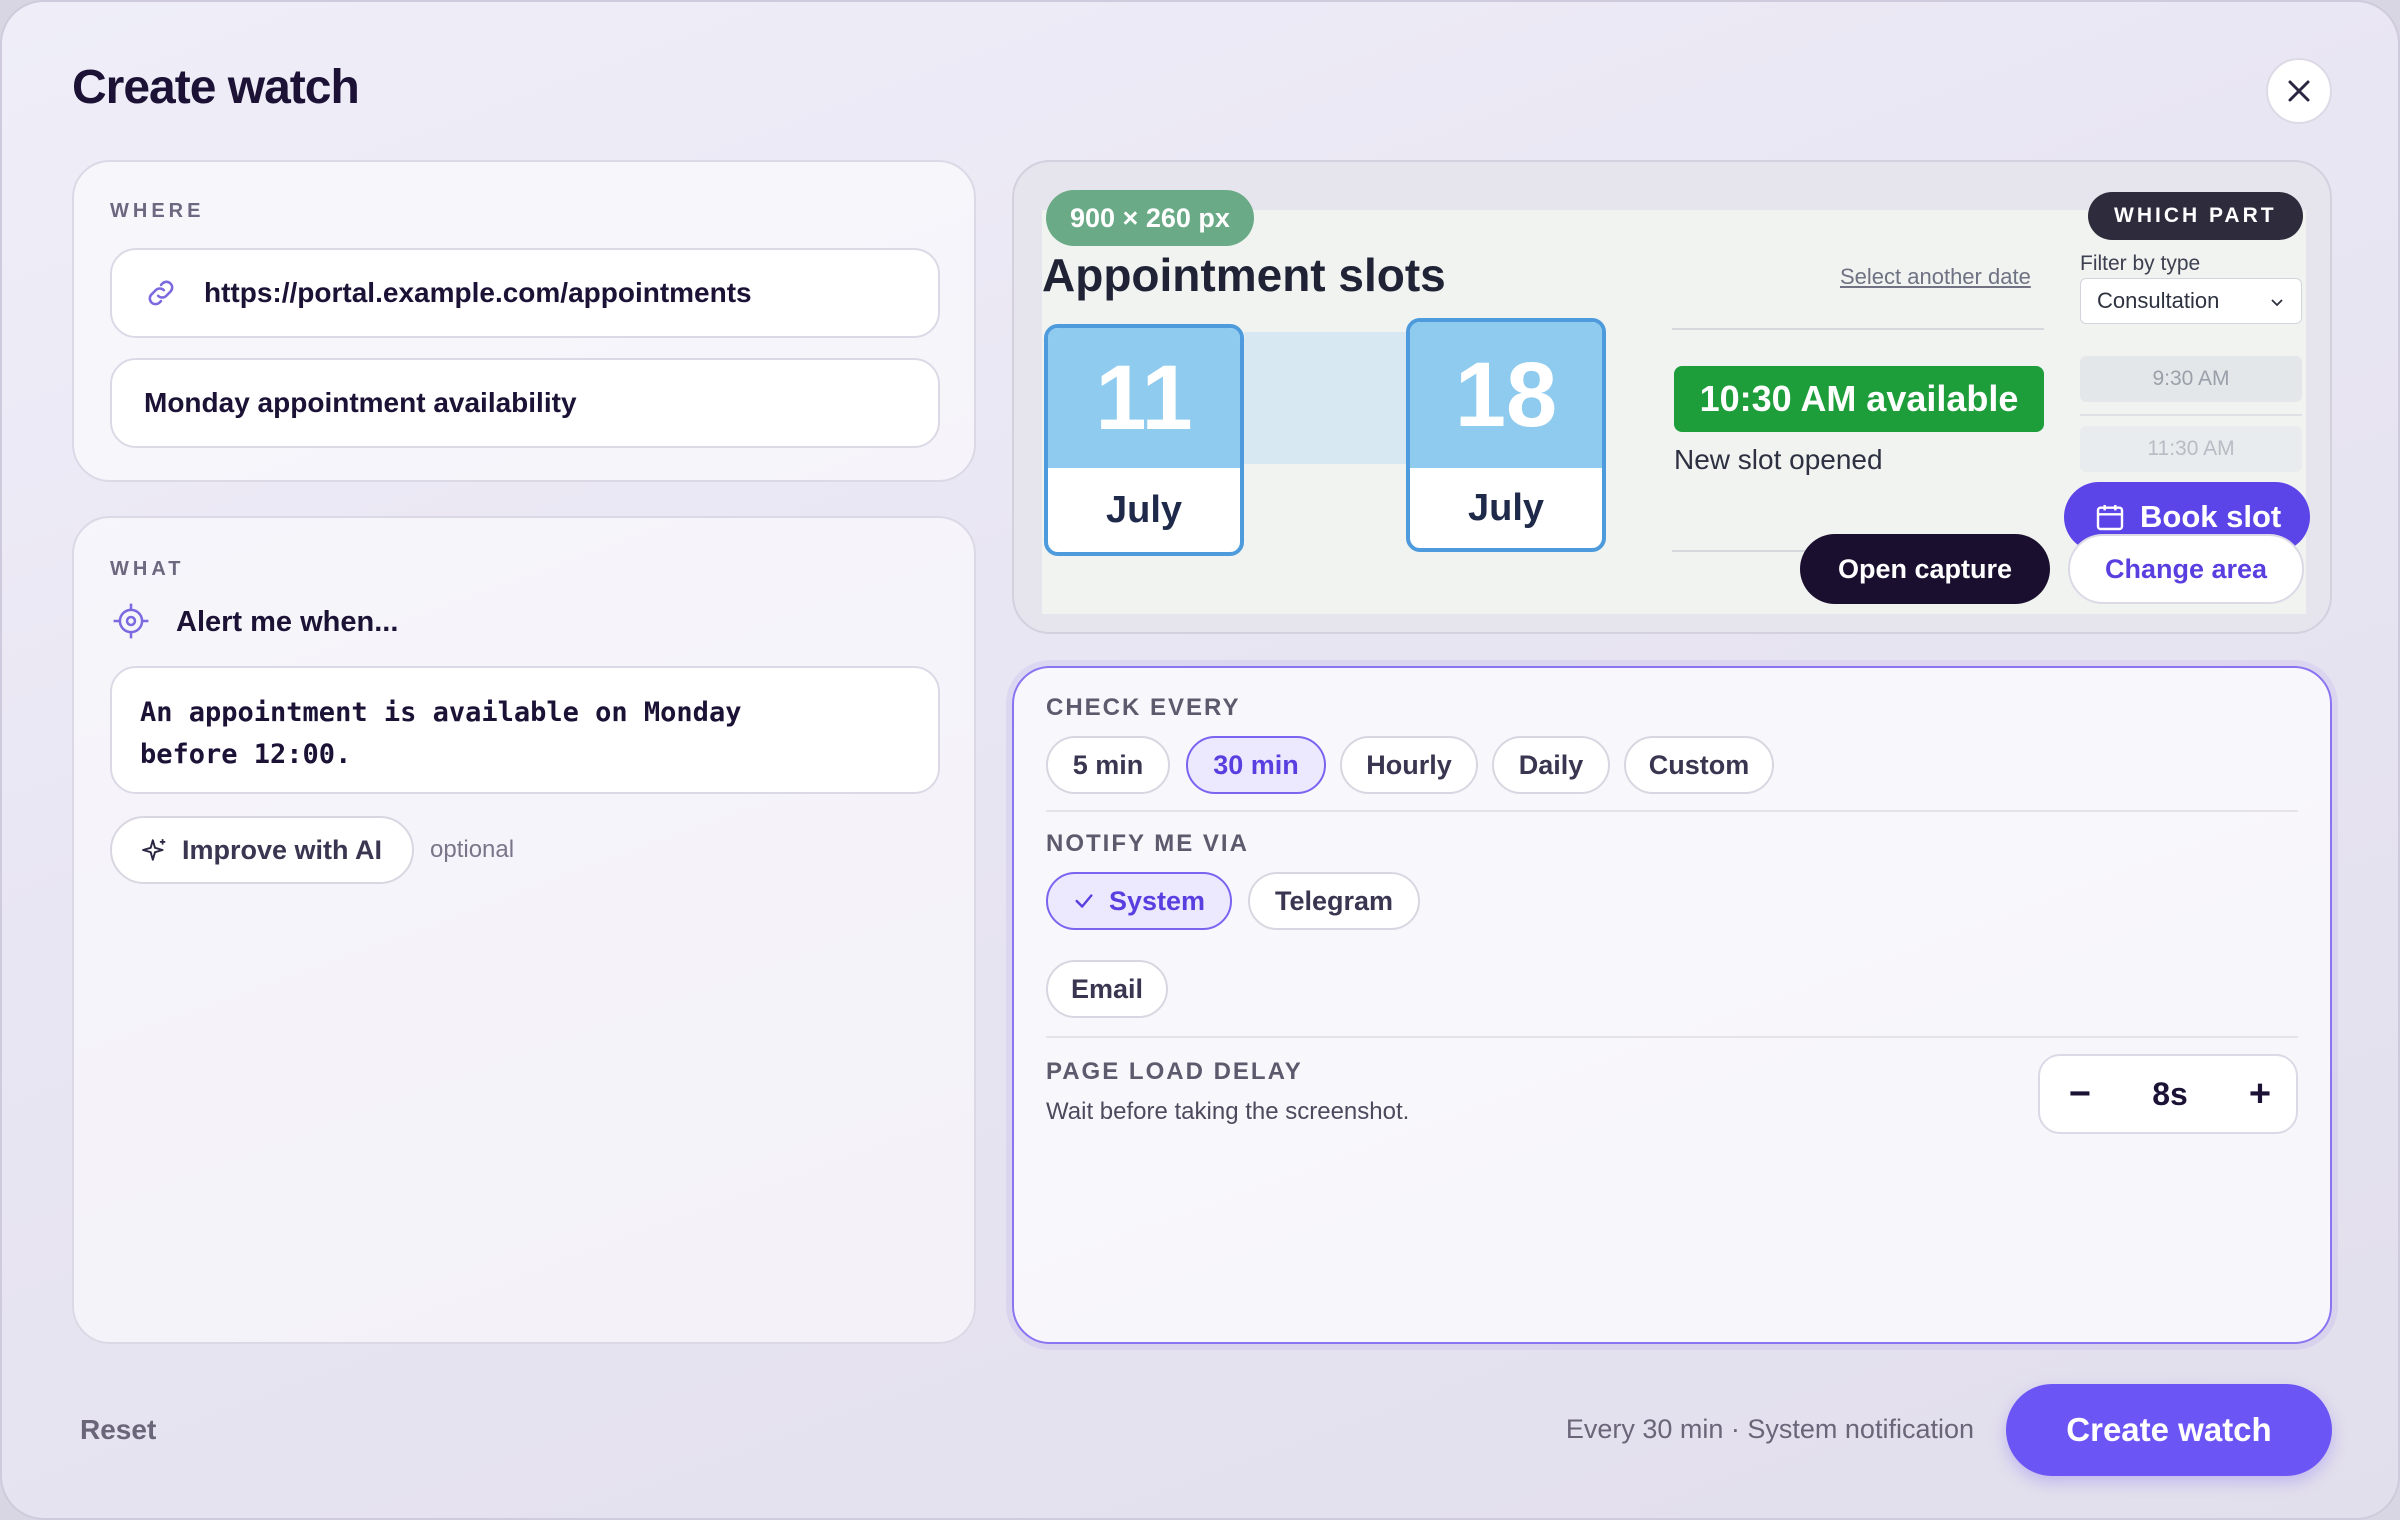 This screenshot has width=2400, height=1520. What do you see at coordinates (1084, 901) in the screenshot?
I see `check-icon` at bounding box center [1084, 901].